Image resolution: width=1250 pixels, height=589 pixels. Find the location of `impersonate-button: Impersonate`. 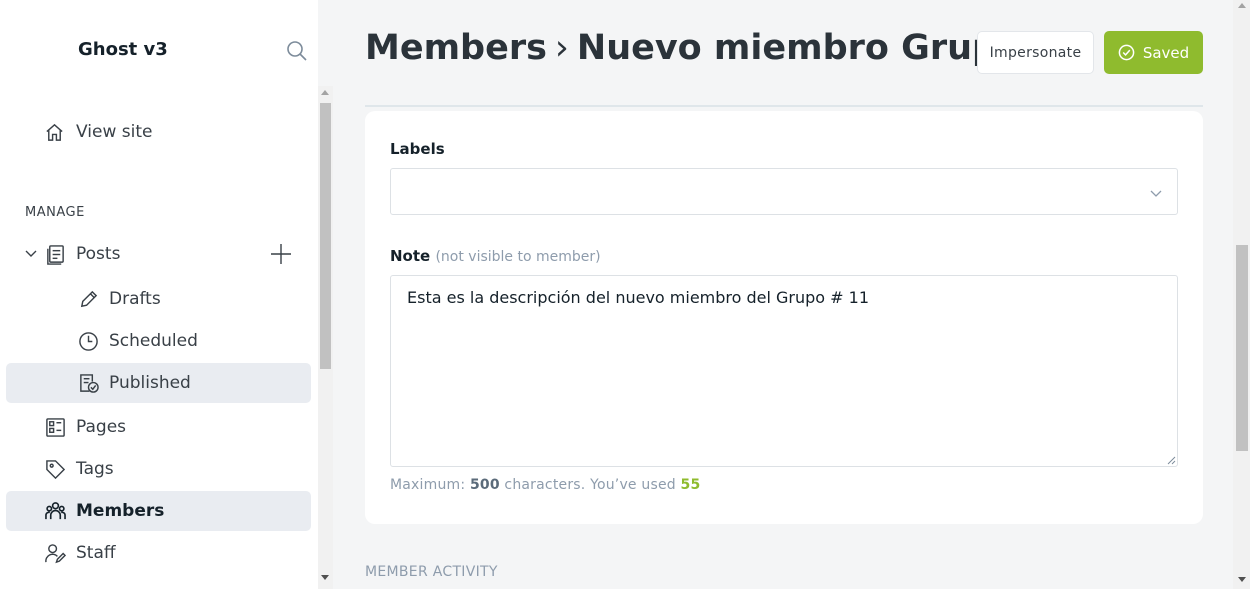

impersonate-button: Impersonate is located at coordinates (1035, 52).